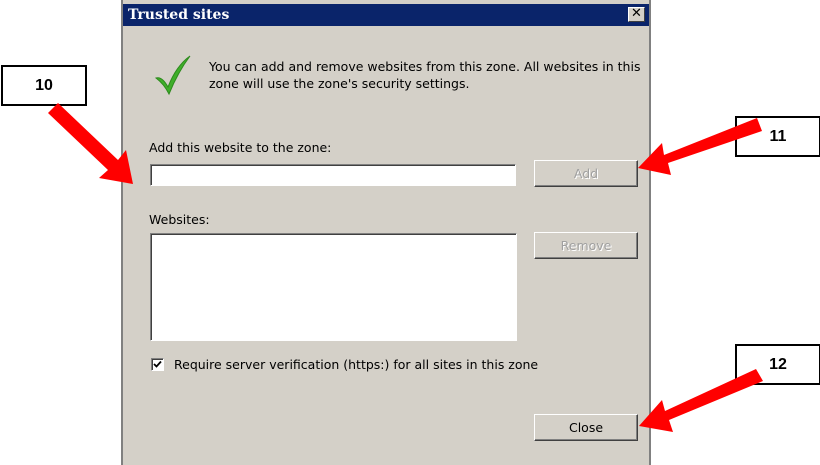 The image size is (820, 465). Describe the element at coordinates (700, 146) in the screenshot. I see `arrow-11-icon` at that location.